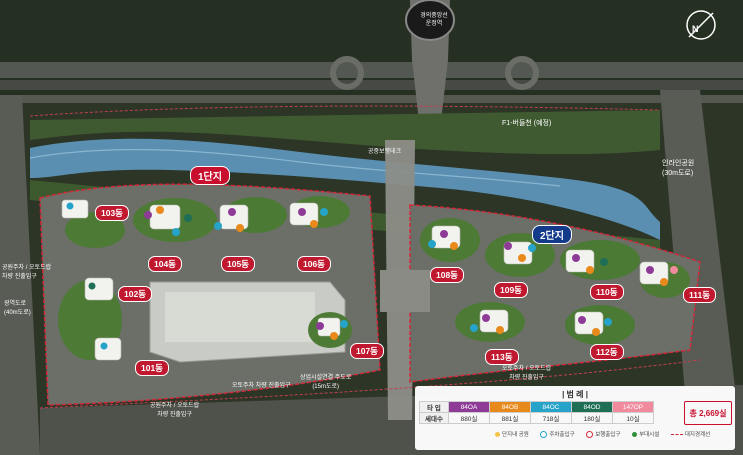 The image size is (743, 455). I want to click on building-label-104: 104동, so click(165, 264).